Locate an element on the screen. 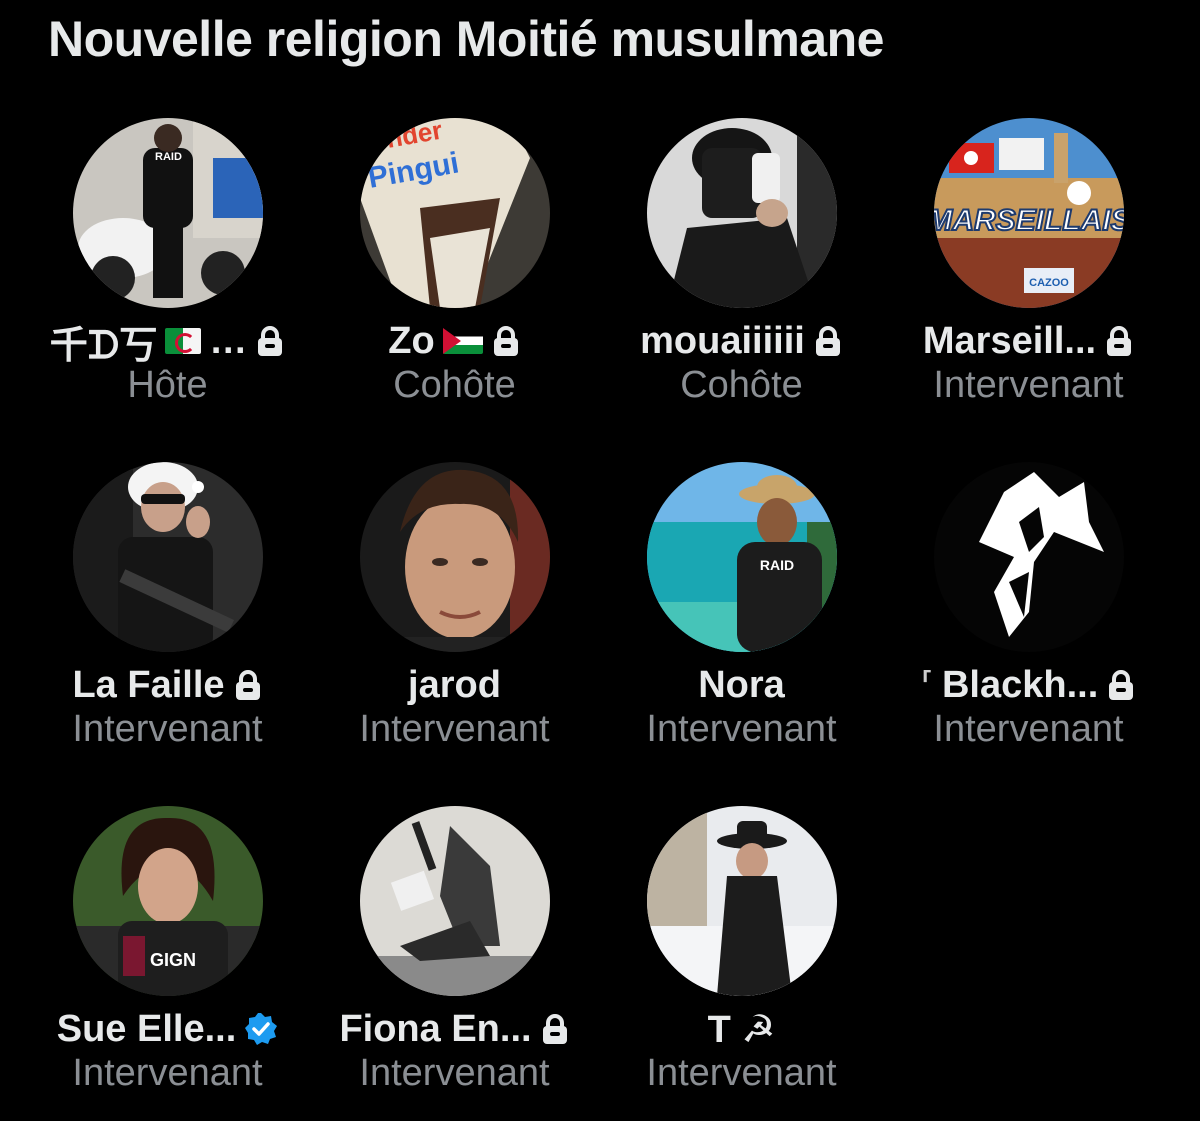 This screenshot has height=1121, width=1200. speaker-name: Zo is located at coordinates (411, 340).